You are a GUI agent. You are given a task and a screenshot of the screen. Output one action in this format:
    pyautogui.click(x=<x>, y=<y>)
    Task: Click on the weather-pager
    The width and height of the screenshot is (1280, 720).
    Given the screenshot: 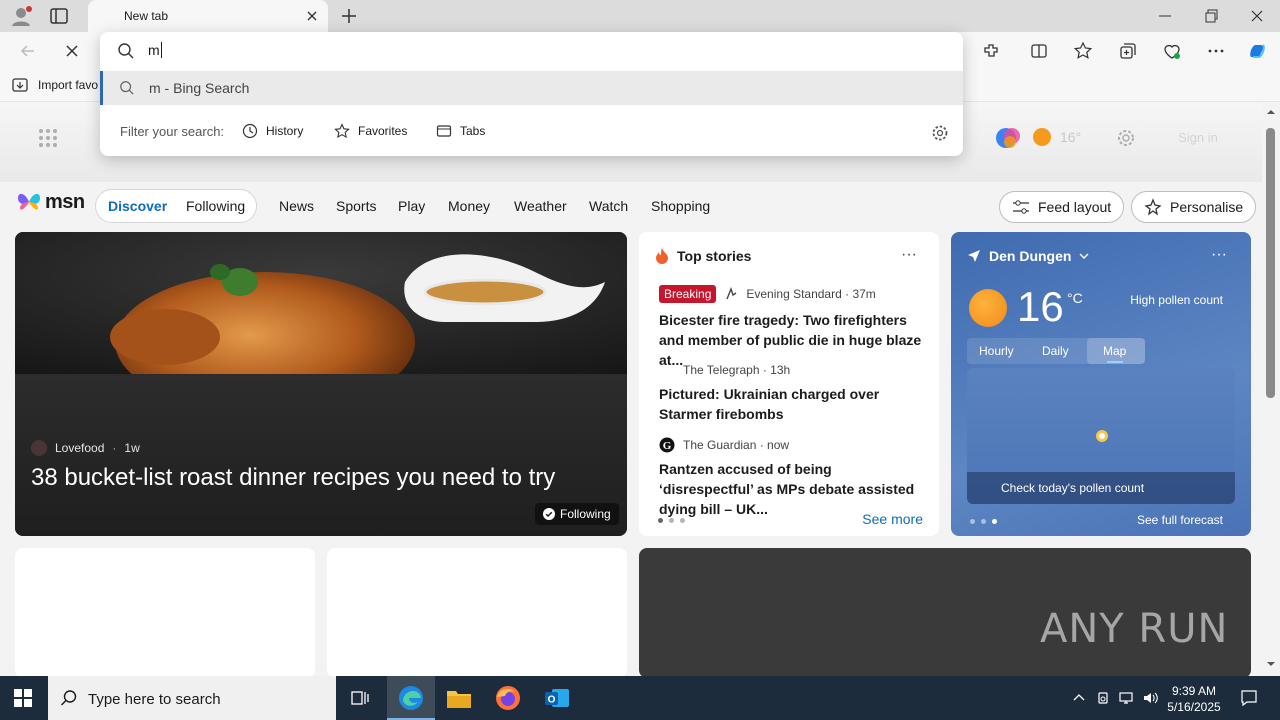 What is the action you would take?
    pyautogui.click(x=983, y=521)
    